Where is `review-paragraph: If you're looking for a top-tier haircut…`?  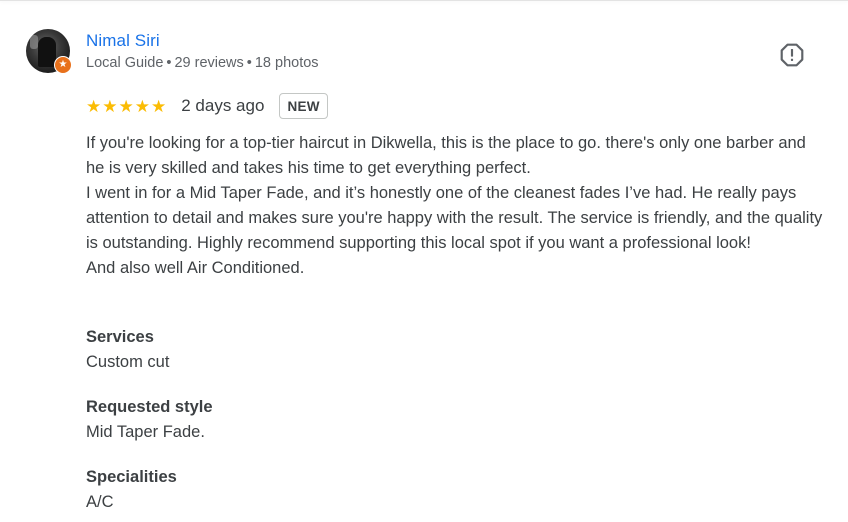 review-paragraph: If you're looking for a top-tier haircut… is located at coordinates (446, 155).